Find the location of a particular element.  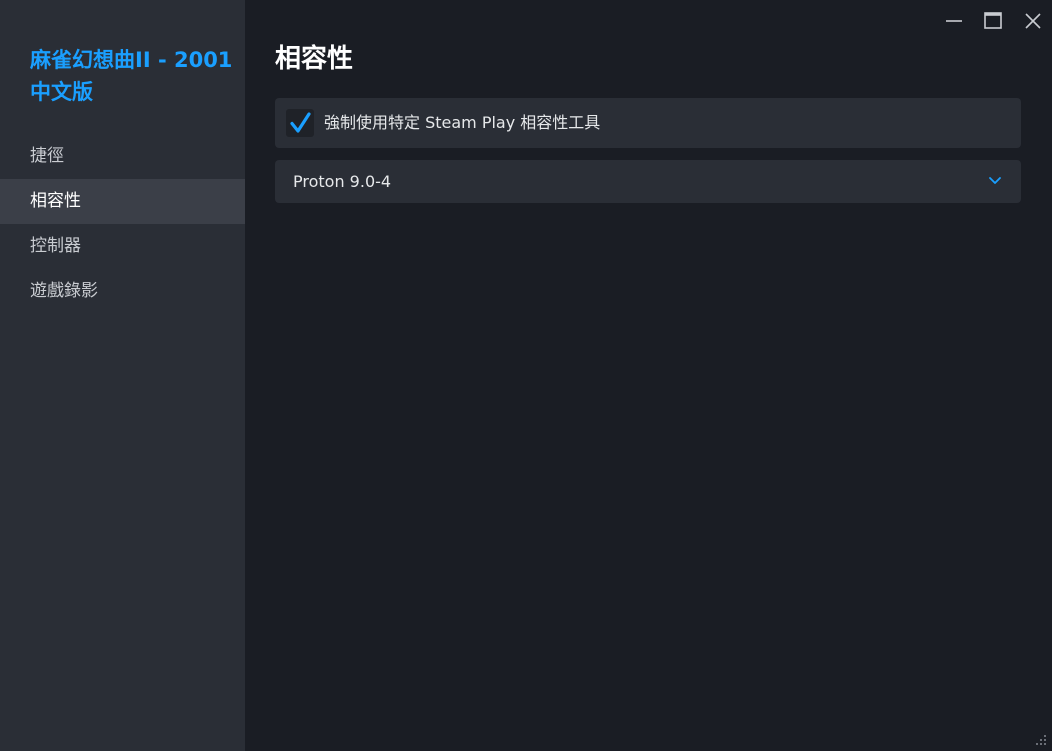

compat-tool-select-value: Proton 9.0-4 is located at coordinates (342, 181).